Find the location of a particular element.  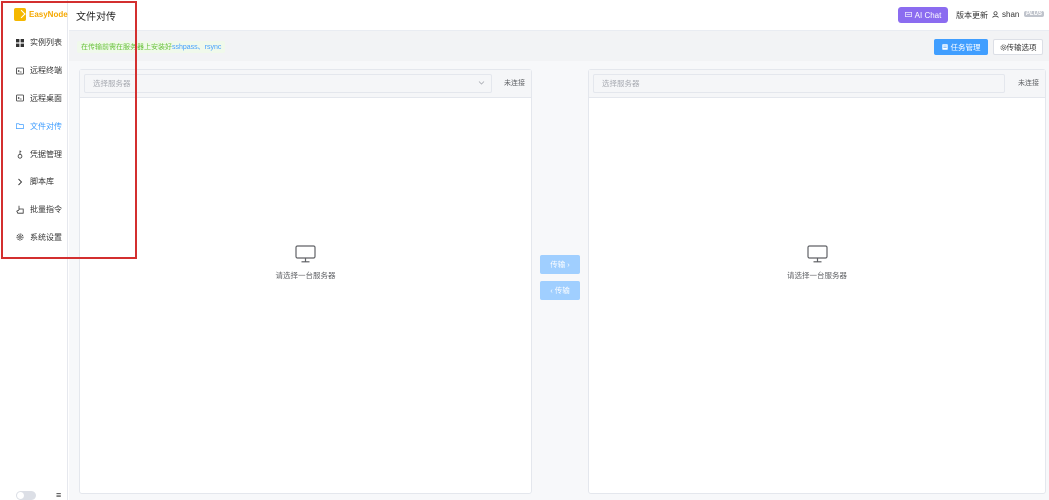

user-menu: shan is located at coordinates (1005, 14).